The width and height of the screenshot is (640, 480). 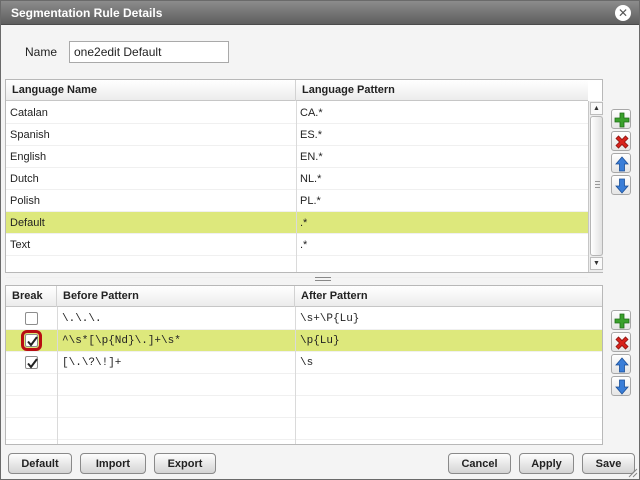 What do you see at coordinates (40, 463) in the screenshot?
I see `default-button: Default` at bounding box center [40, 463].